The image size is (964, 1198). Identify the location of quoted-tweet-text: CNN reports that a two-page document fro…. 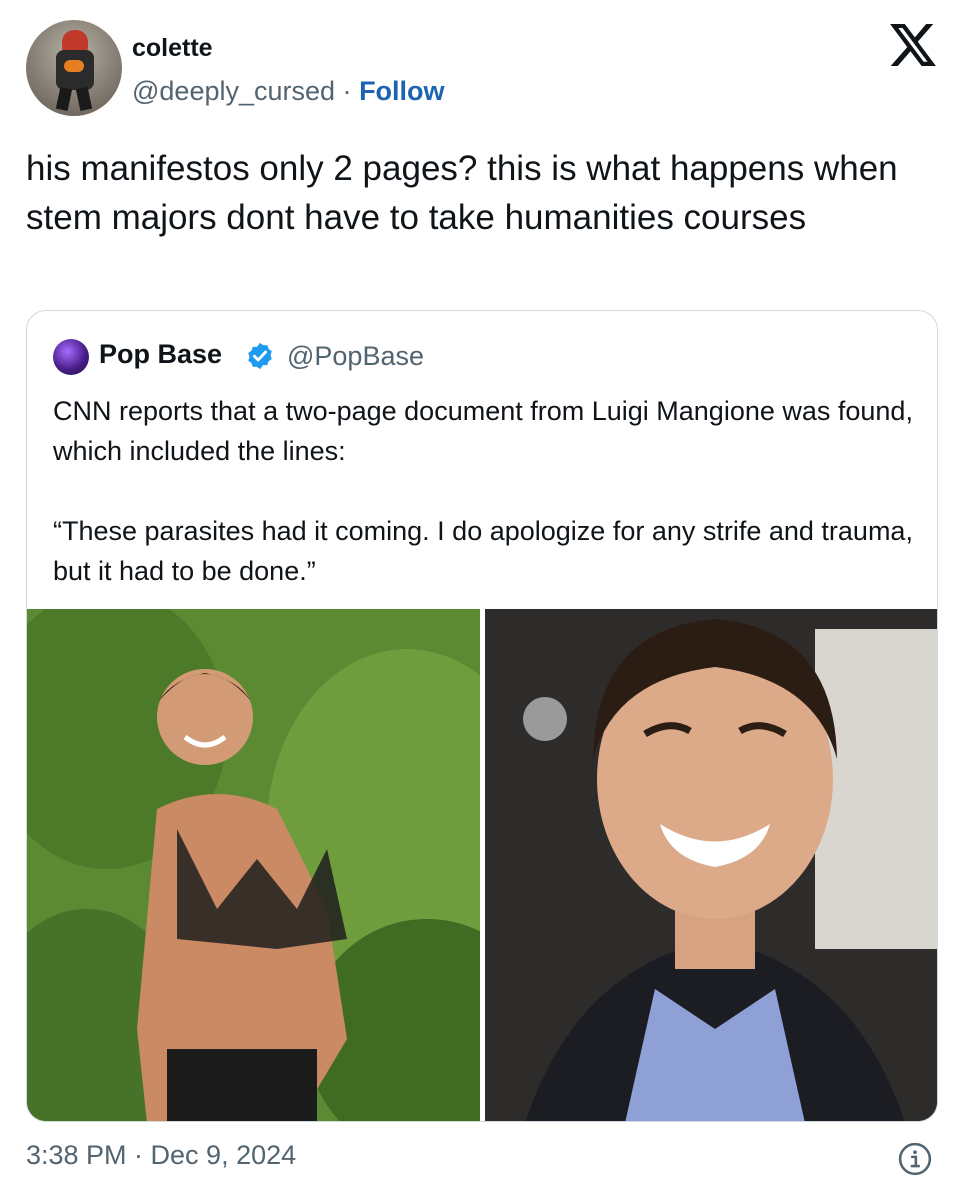
(483, 491).